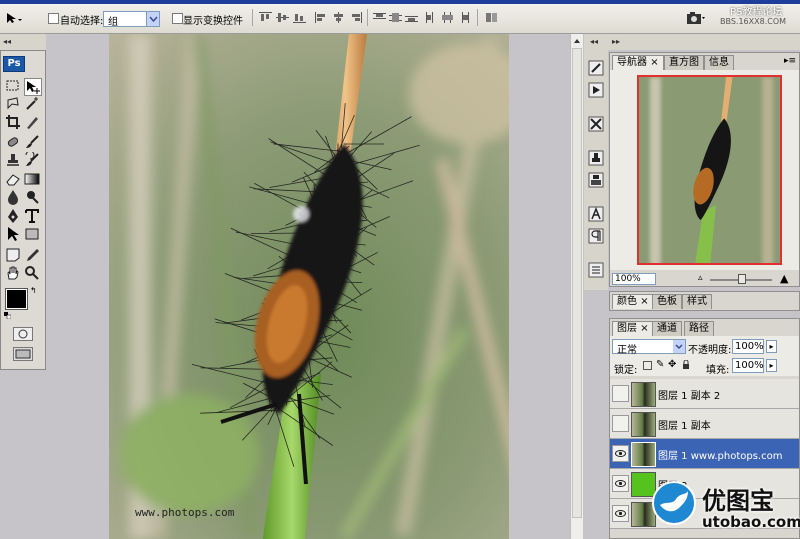 The image size is (800, 539). I want to click on align-vertical-center-icon, so click(282, 17).